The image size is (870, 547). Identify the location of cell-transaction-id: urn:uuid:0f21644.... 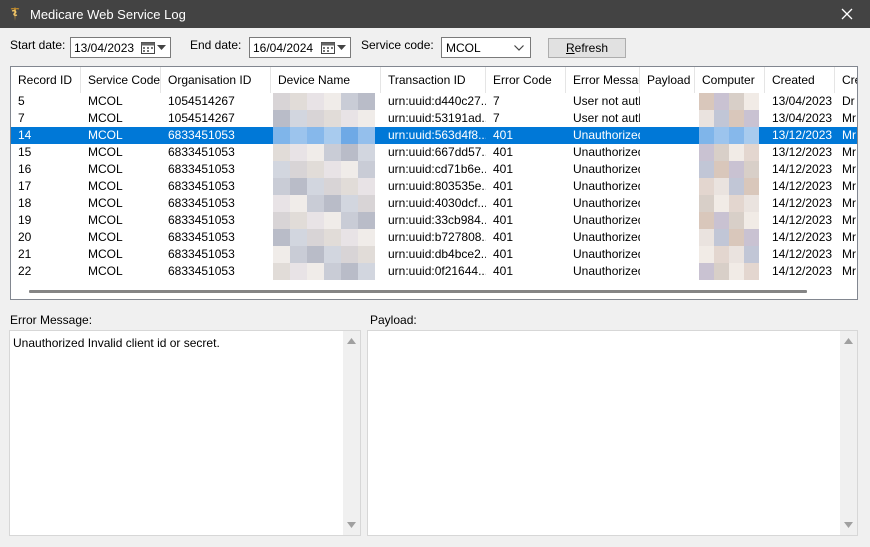
(437, 271).